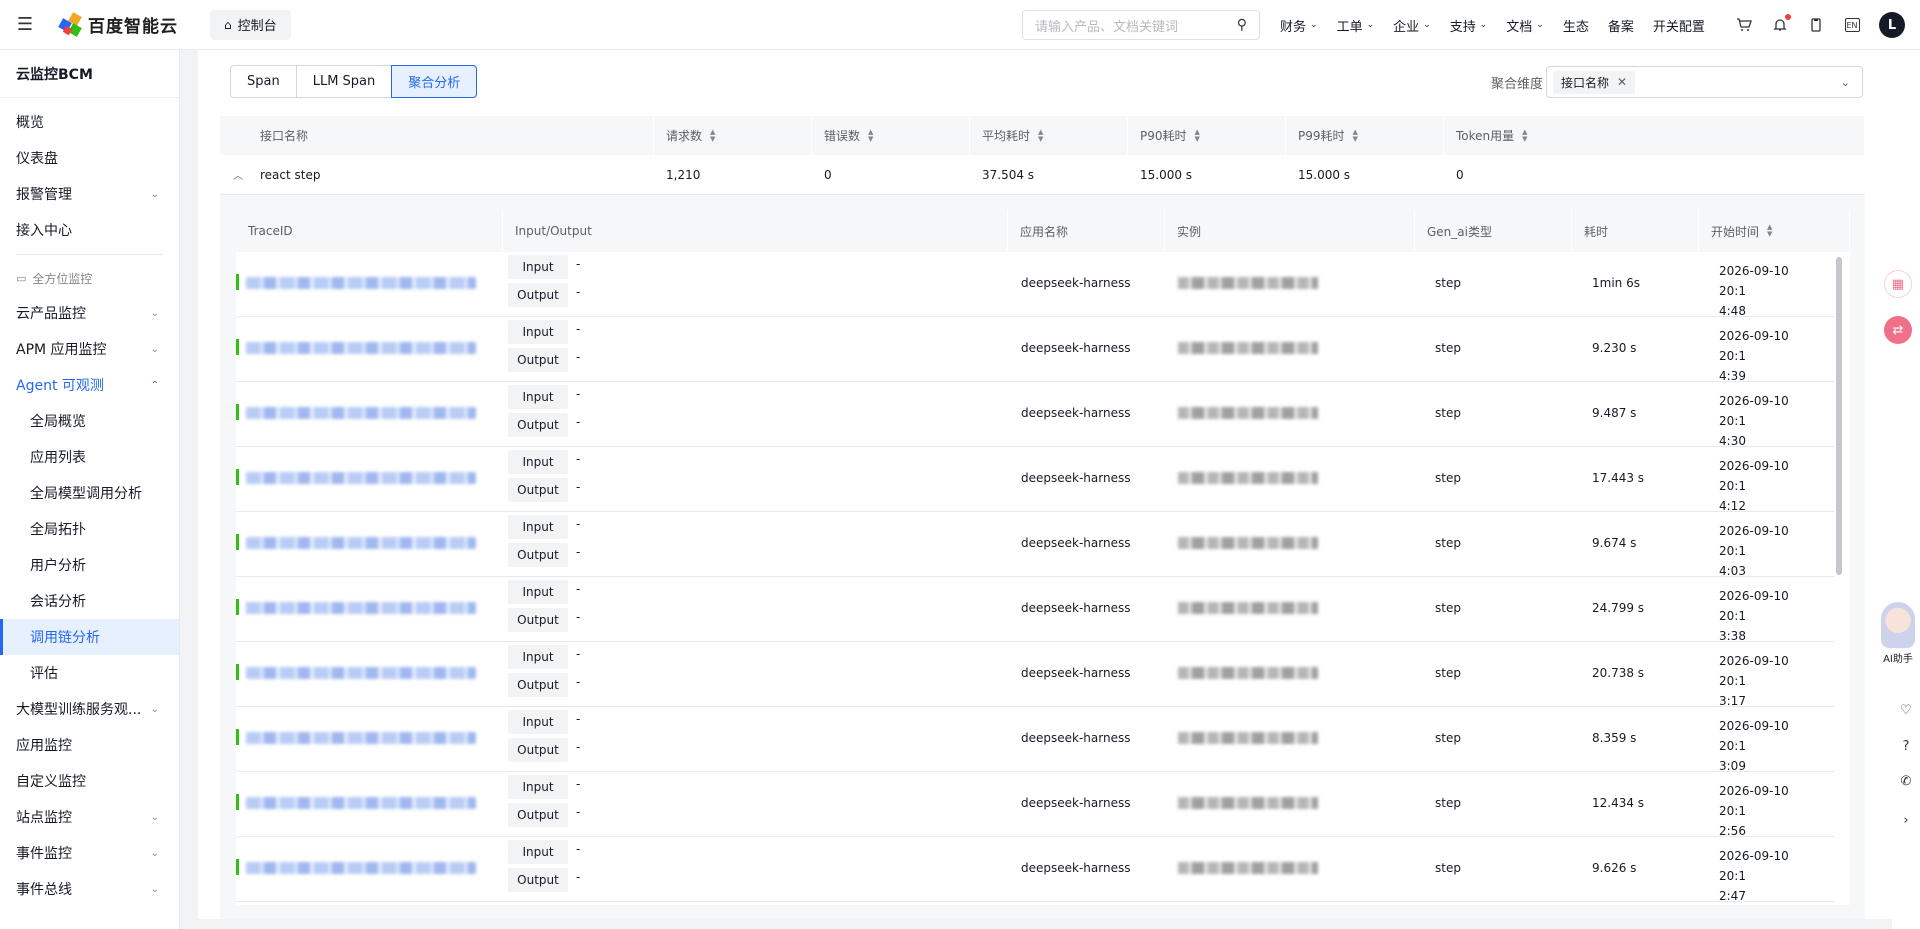 The height and width of the screenshot is (929, 1920). What do you see at coordinates (1412, 25) in the screenshot?
I see `topnav-item: 企业 ⌄` at bounding box center [1412, 25].